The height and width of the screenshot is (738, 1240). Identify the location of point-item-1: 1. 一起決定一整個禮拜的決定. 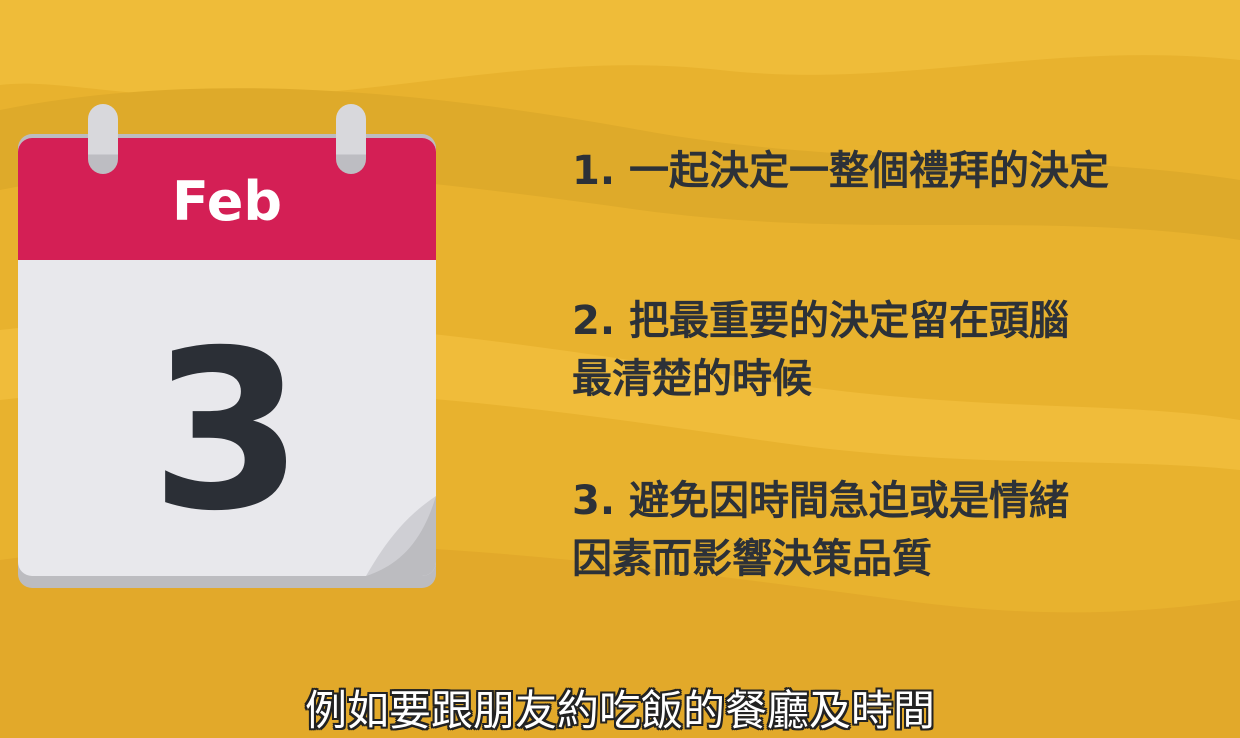
(840, 171).